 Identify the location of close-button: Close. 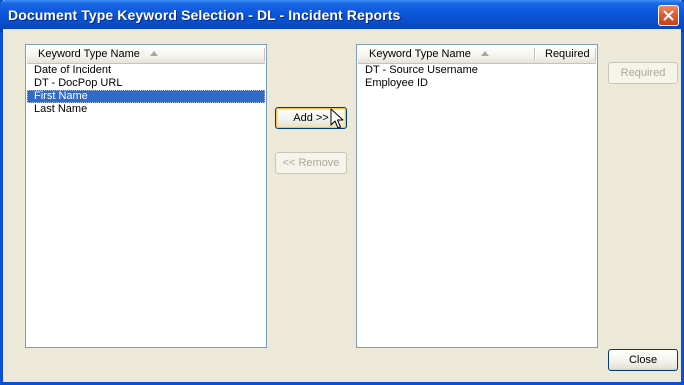
(643, 360).